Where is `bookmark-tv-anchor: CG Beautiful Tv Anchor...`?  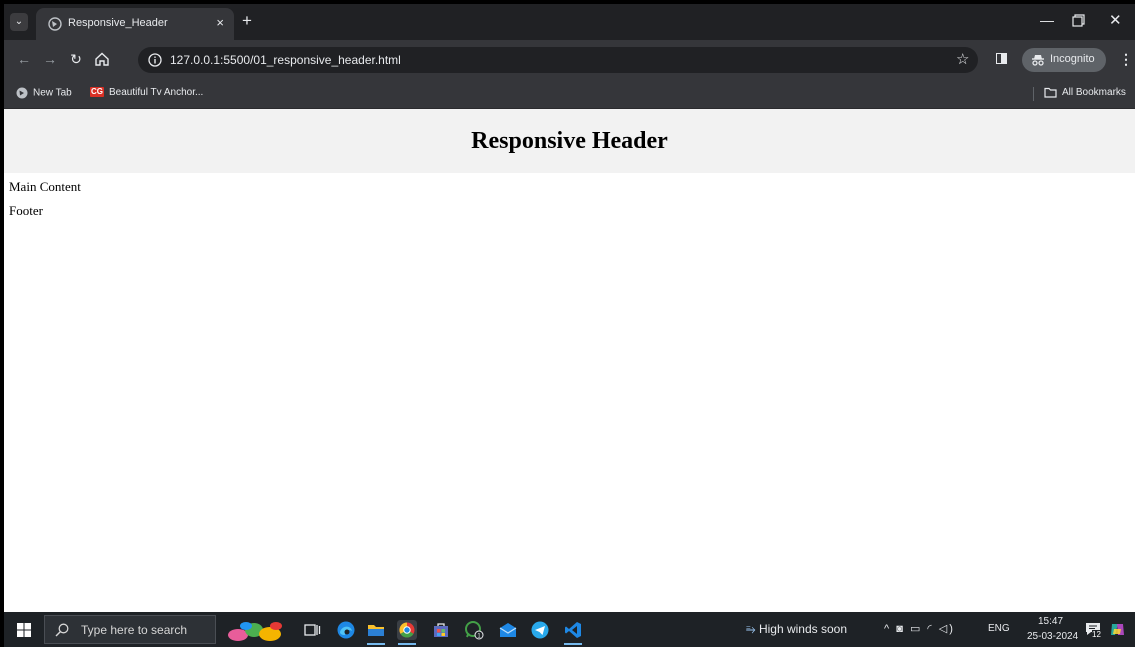 bookmark-tv-anchor: CG Beautiful Tv Anchor... is located at coordinates (146, 92).